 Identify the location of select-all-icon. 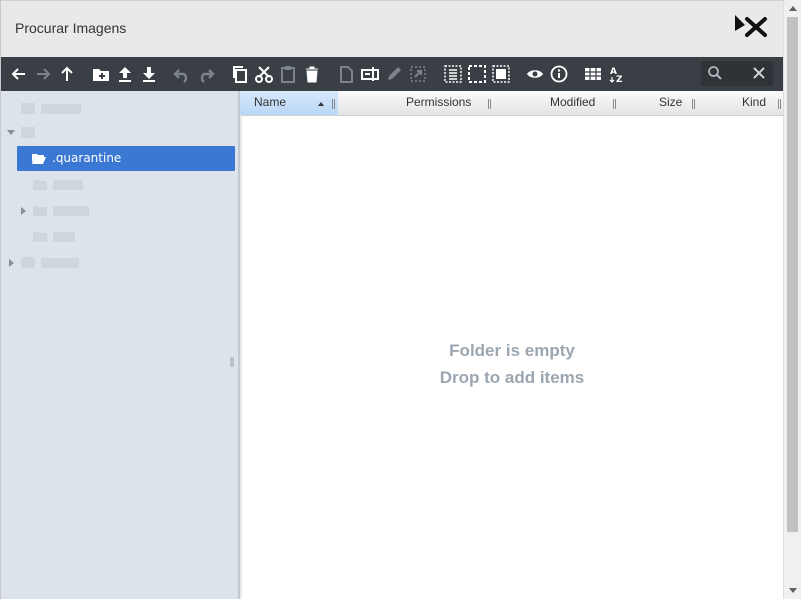
(453, 74).